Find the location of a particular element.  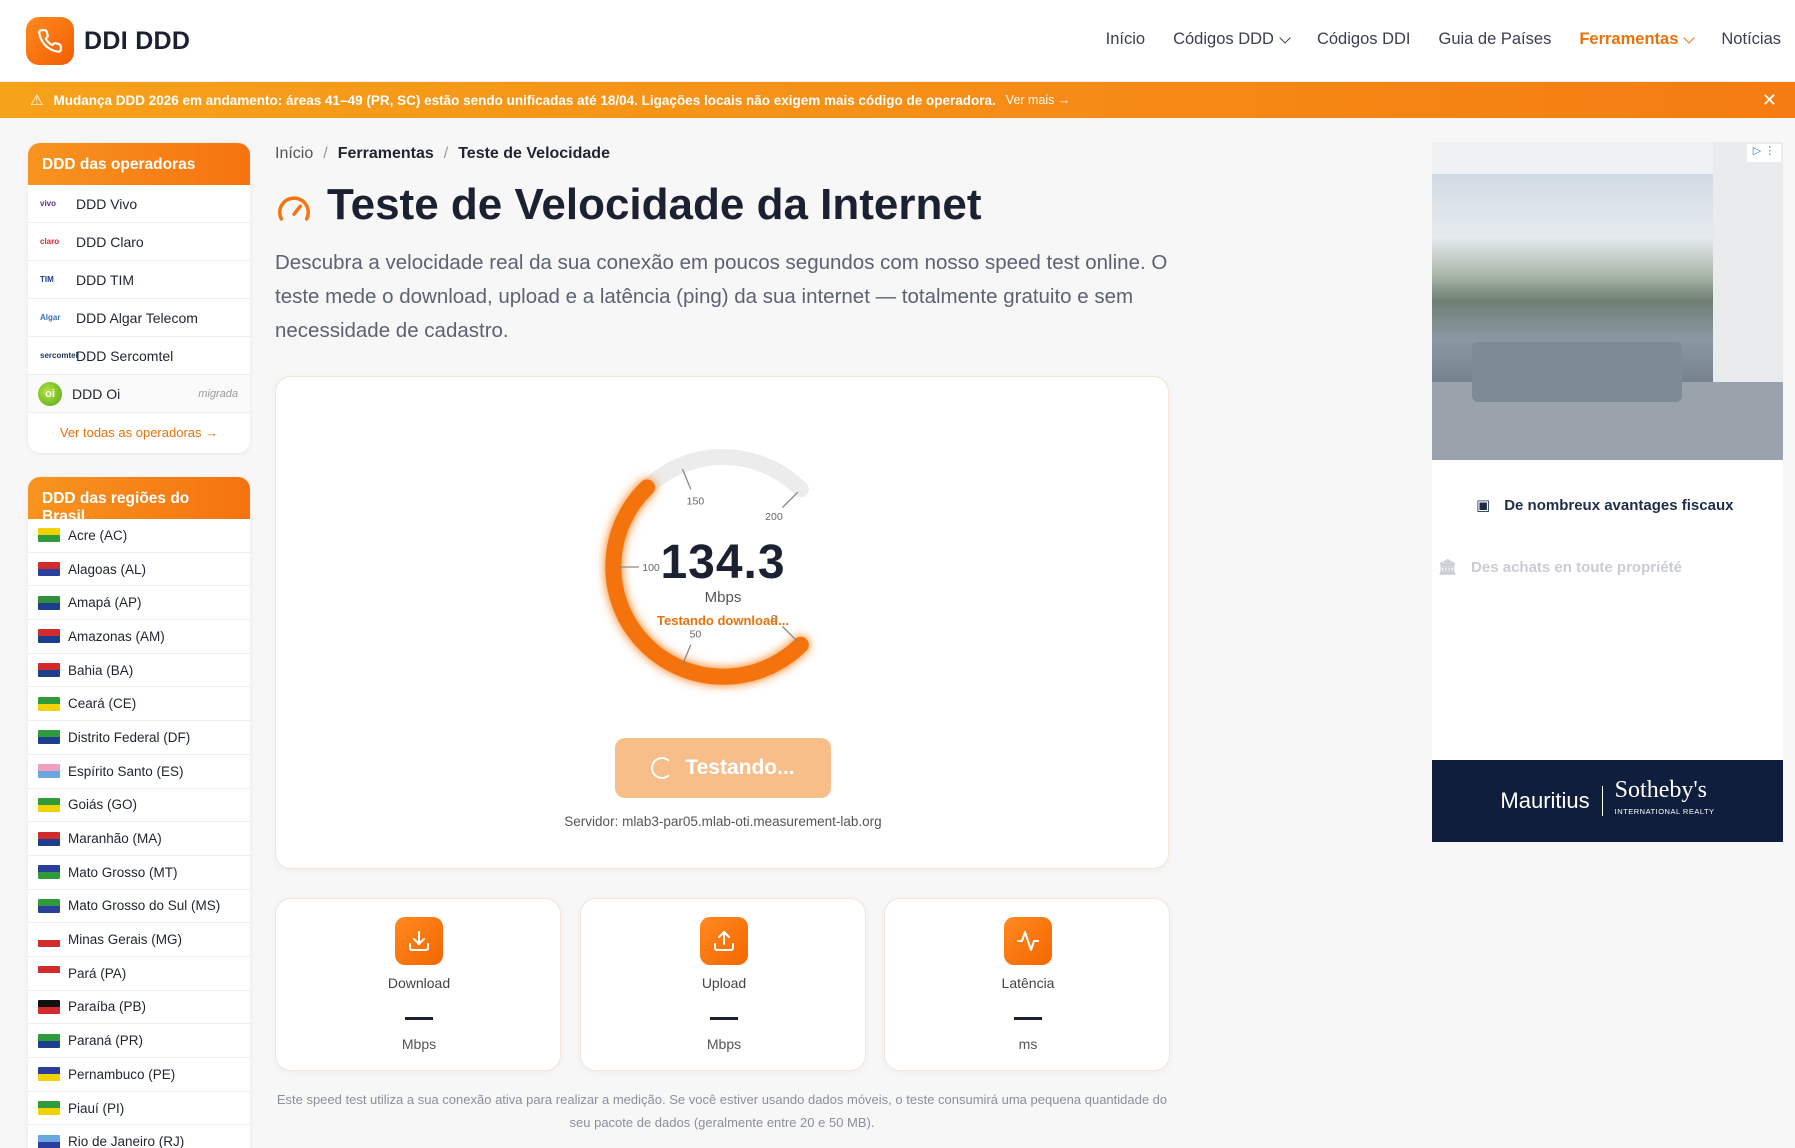

phone-logo-icon is located at coordinates (50, 41).